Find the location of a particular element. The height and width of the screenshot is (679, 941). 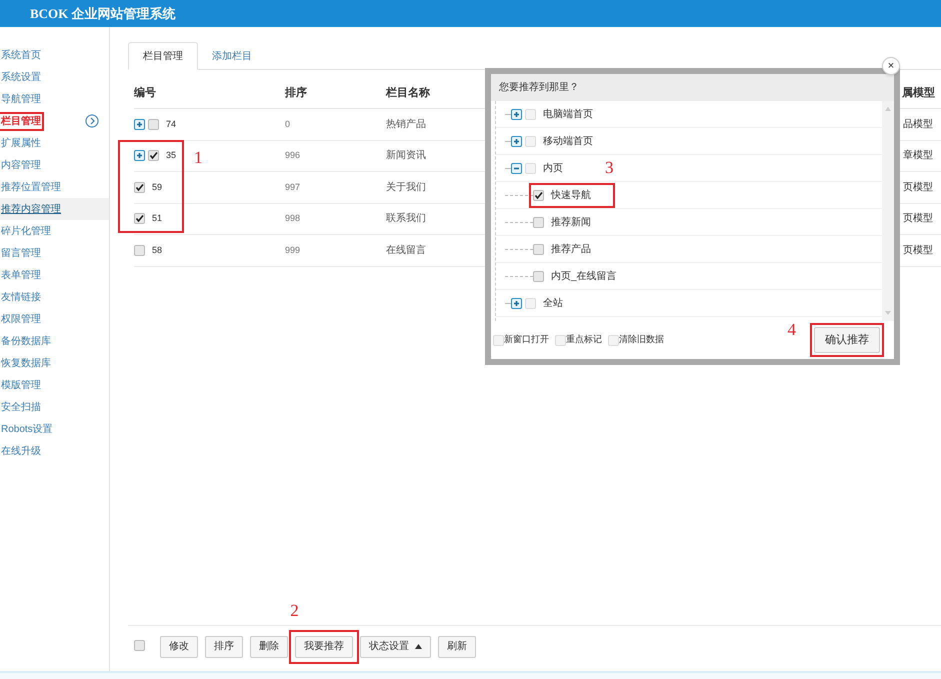

table-cell-text: 996 is located at coordinates (292, 155).